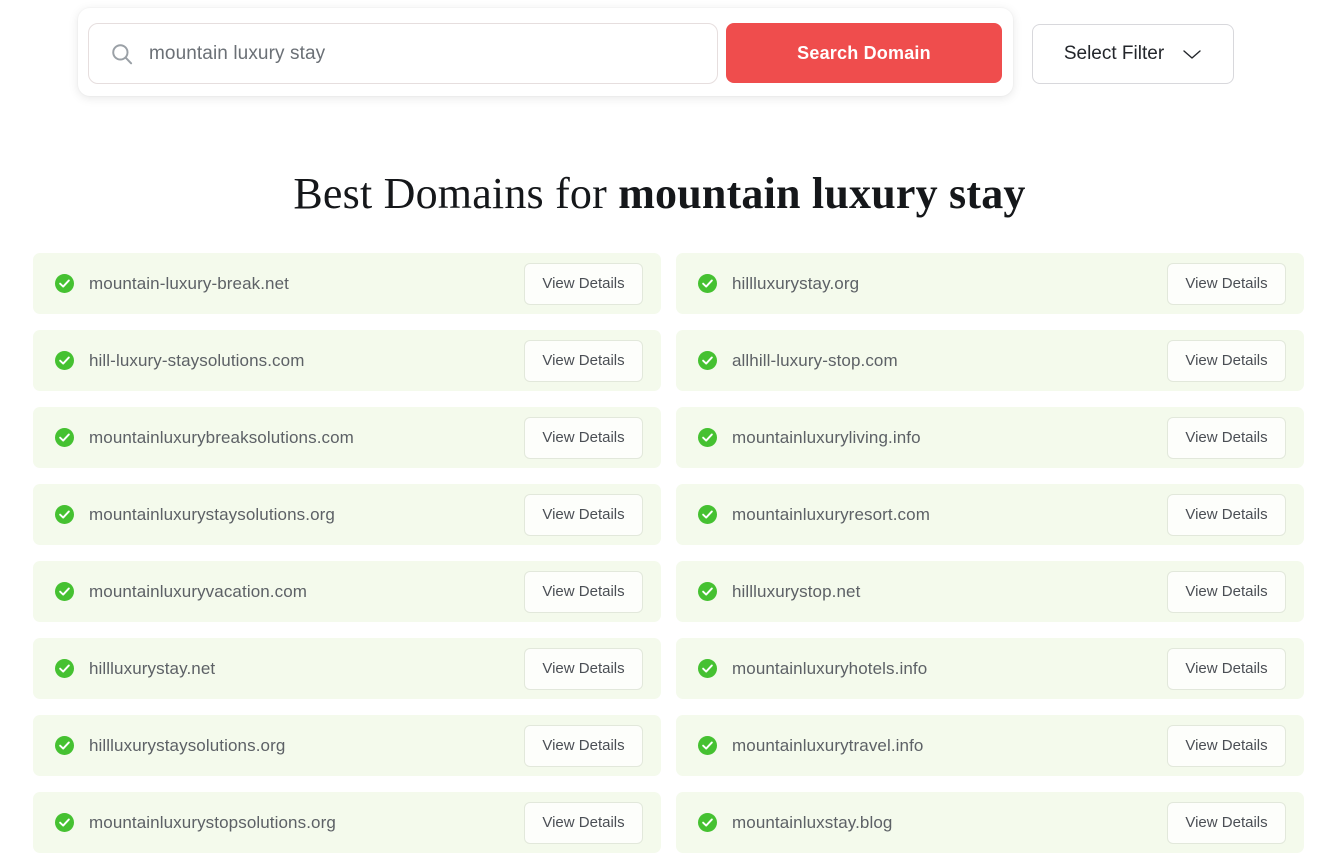 This screenshot has height=868, width=1319. I want to click on domain-result-row: hillluxurystop.net View Details, so click(990, 591).